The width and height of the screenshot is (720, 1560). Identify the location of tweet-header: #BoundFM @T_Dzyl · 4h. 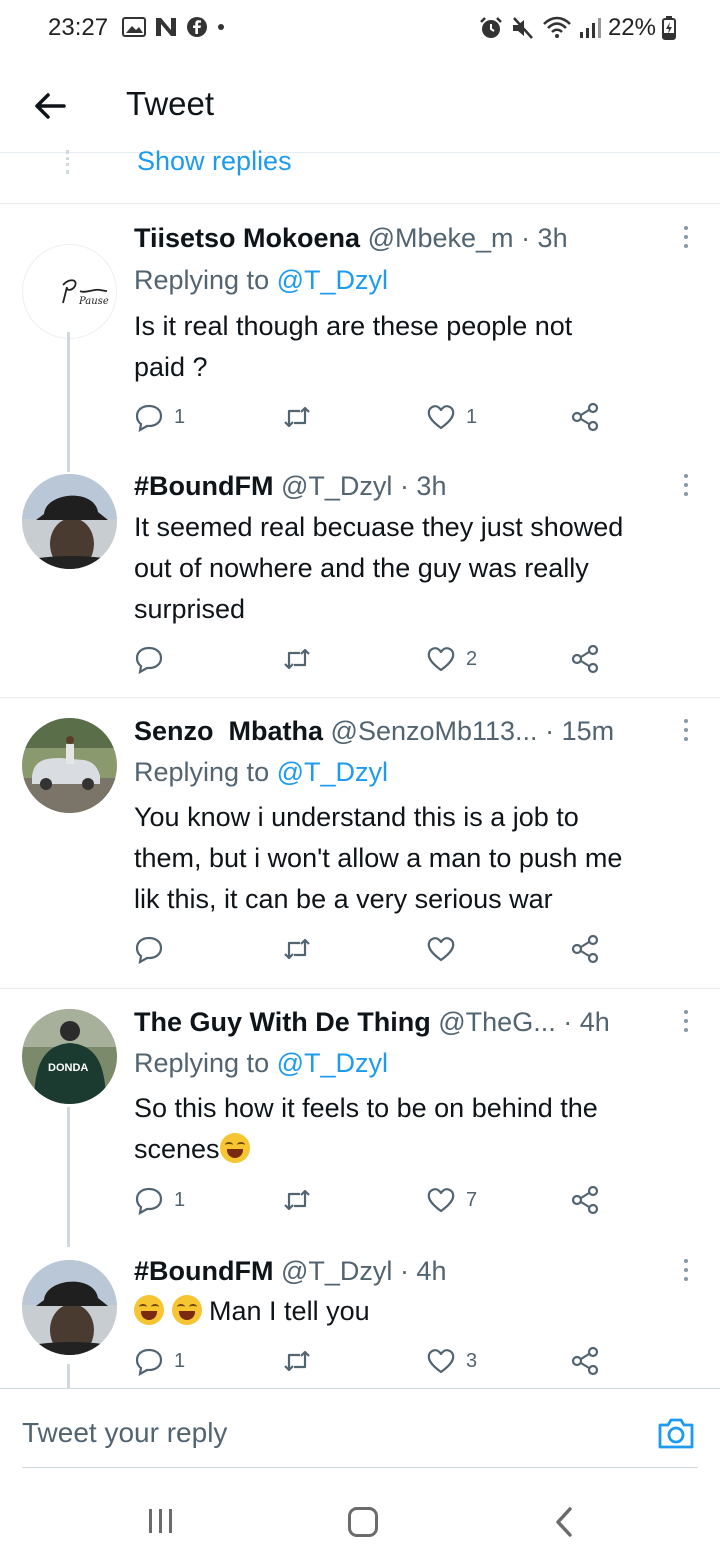
(290, 1271).